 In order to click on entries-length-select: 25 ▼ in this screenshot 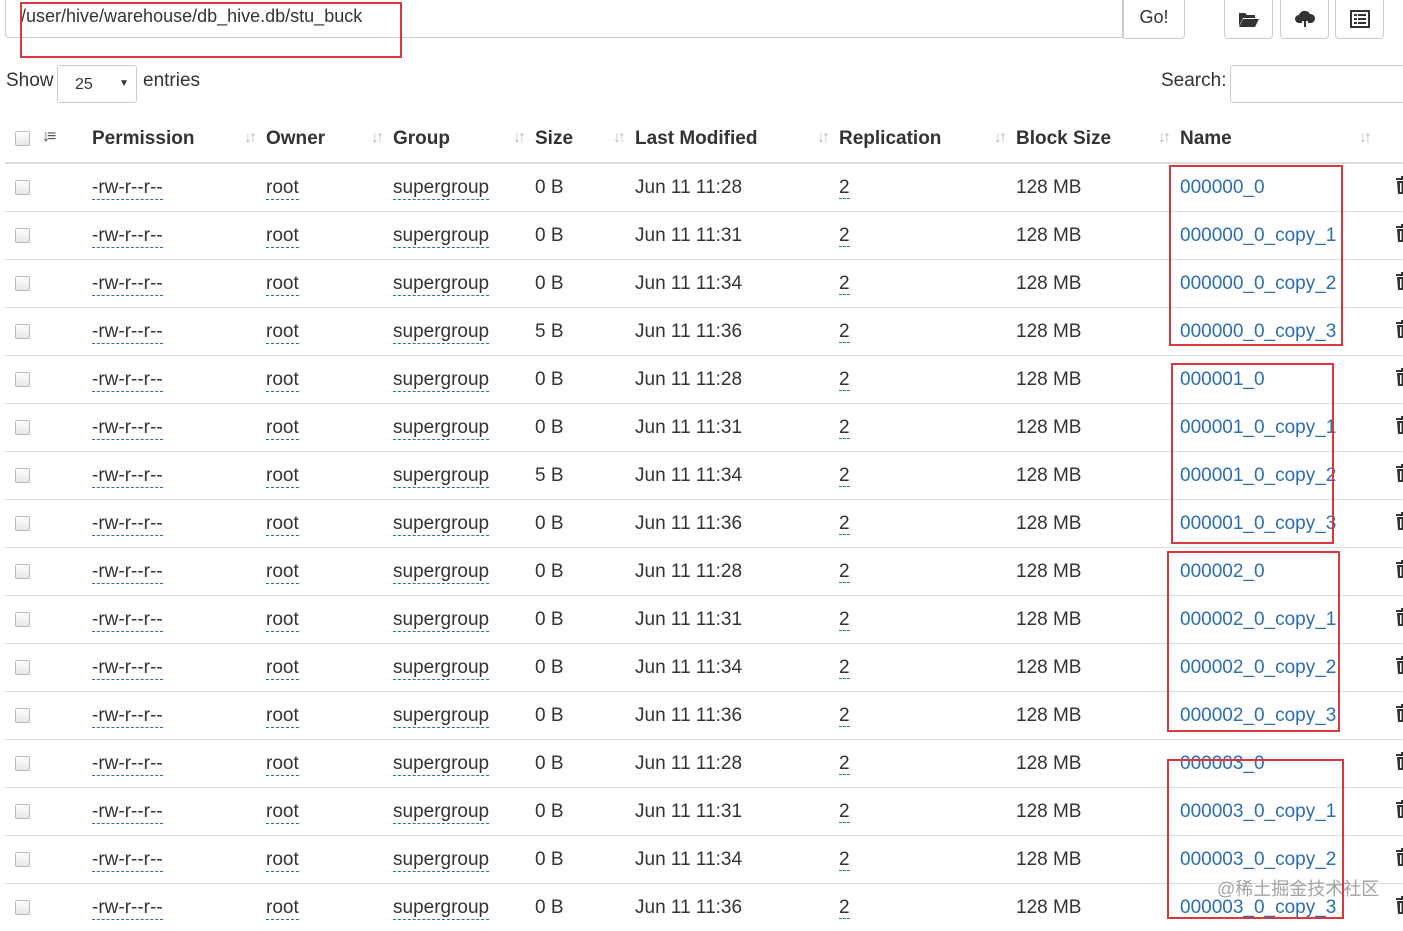, I will do `click(97, 84)`.